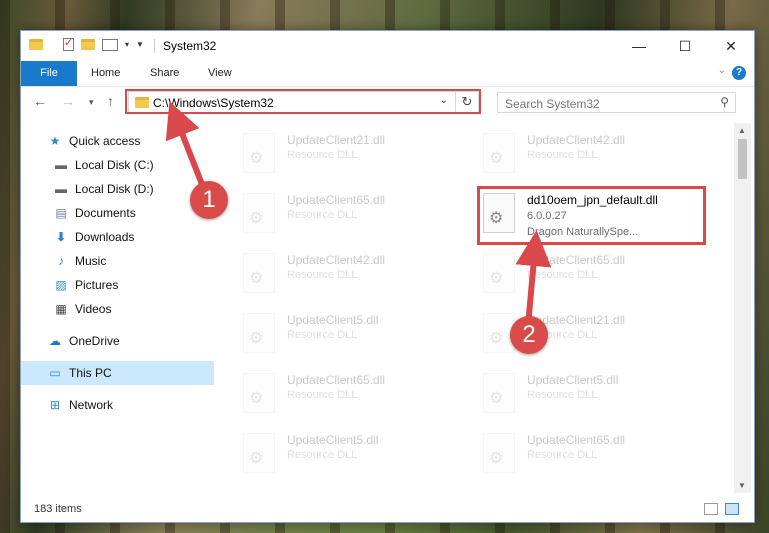 The width and height of the screenshot is (769, 533). Describe the element at coordinates (186, 147) in the screenshot. I see `arrow-to-address` at that location.